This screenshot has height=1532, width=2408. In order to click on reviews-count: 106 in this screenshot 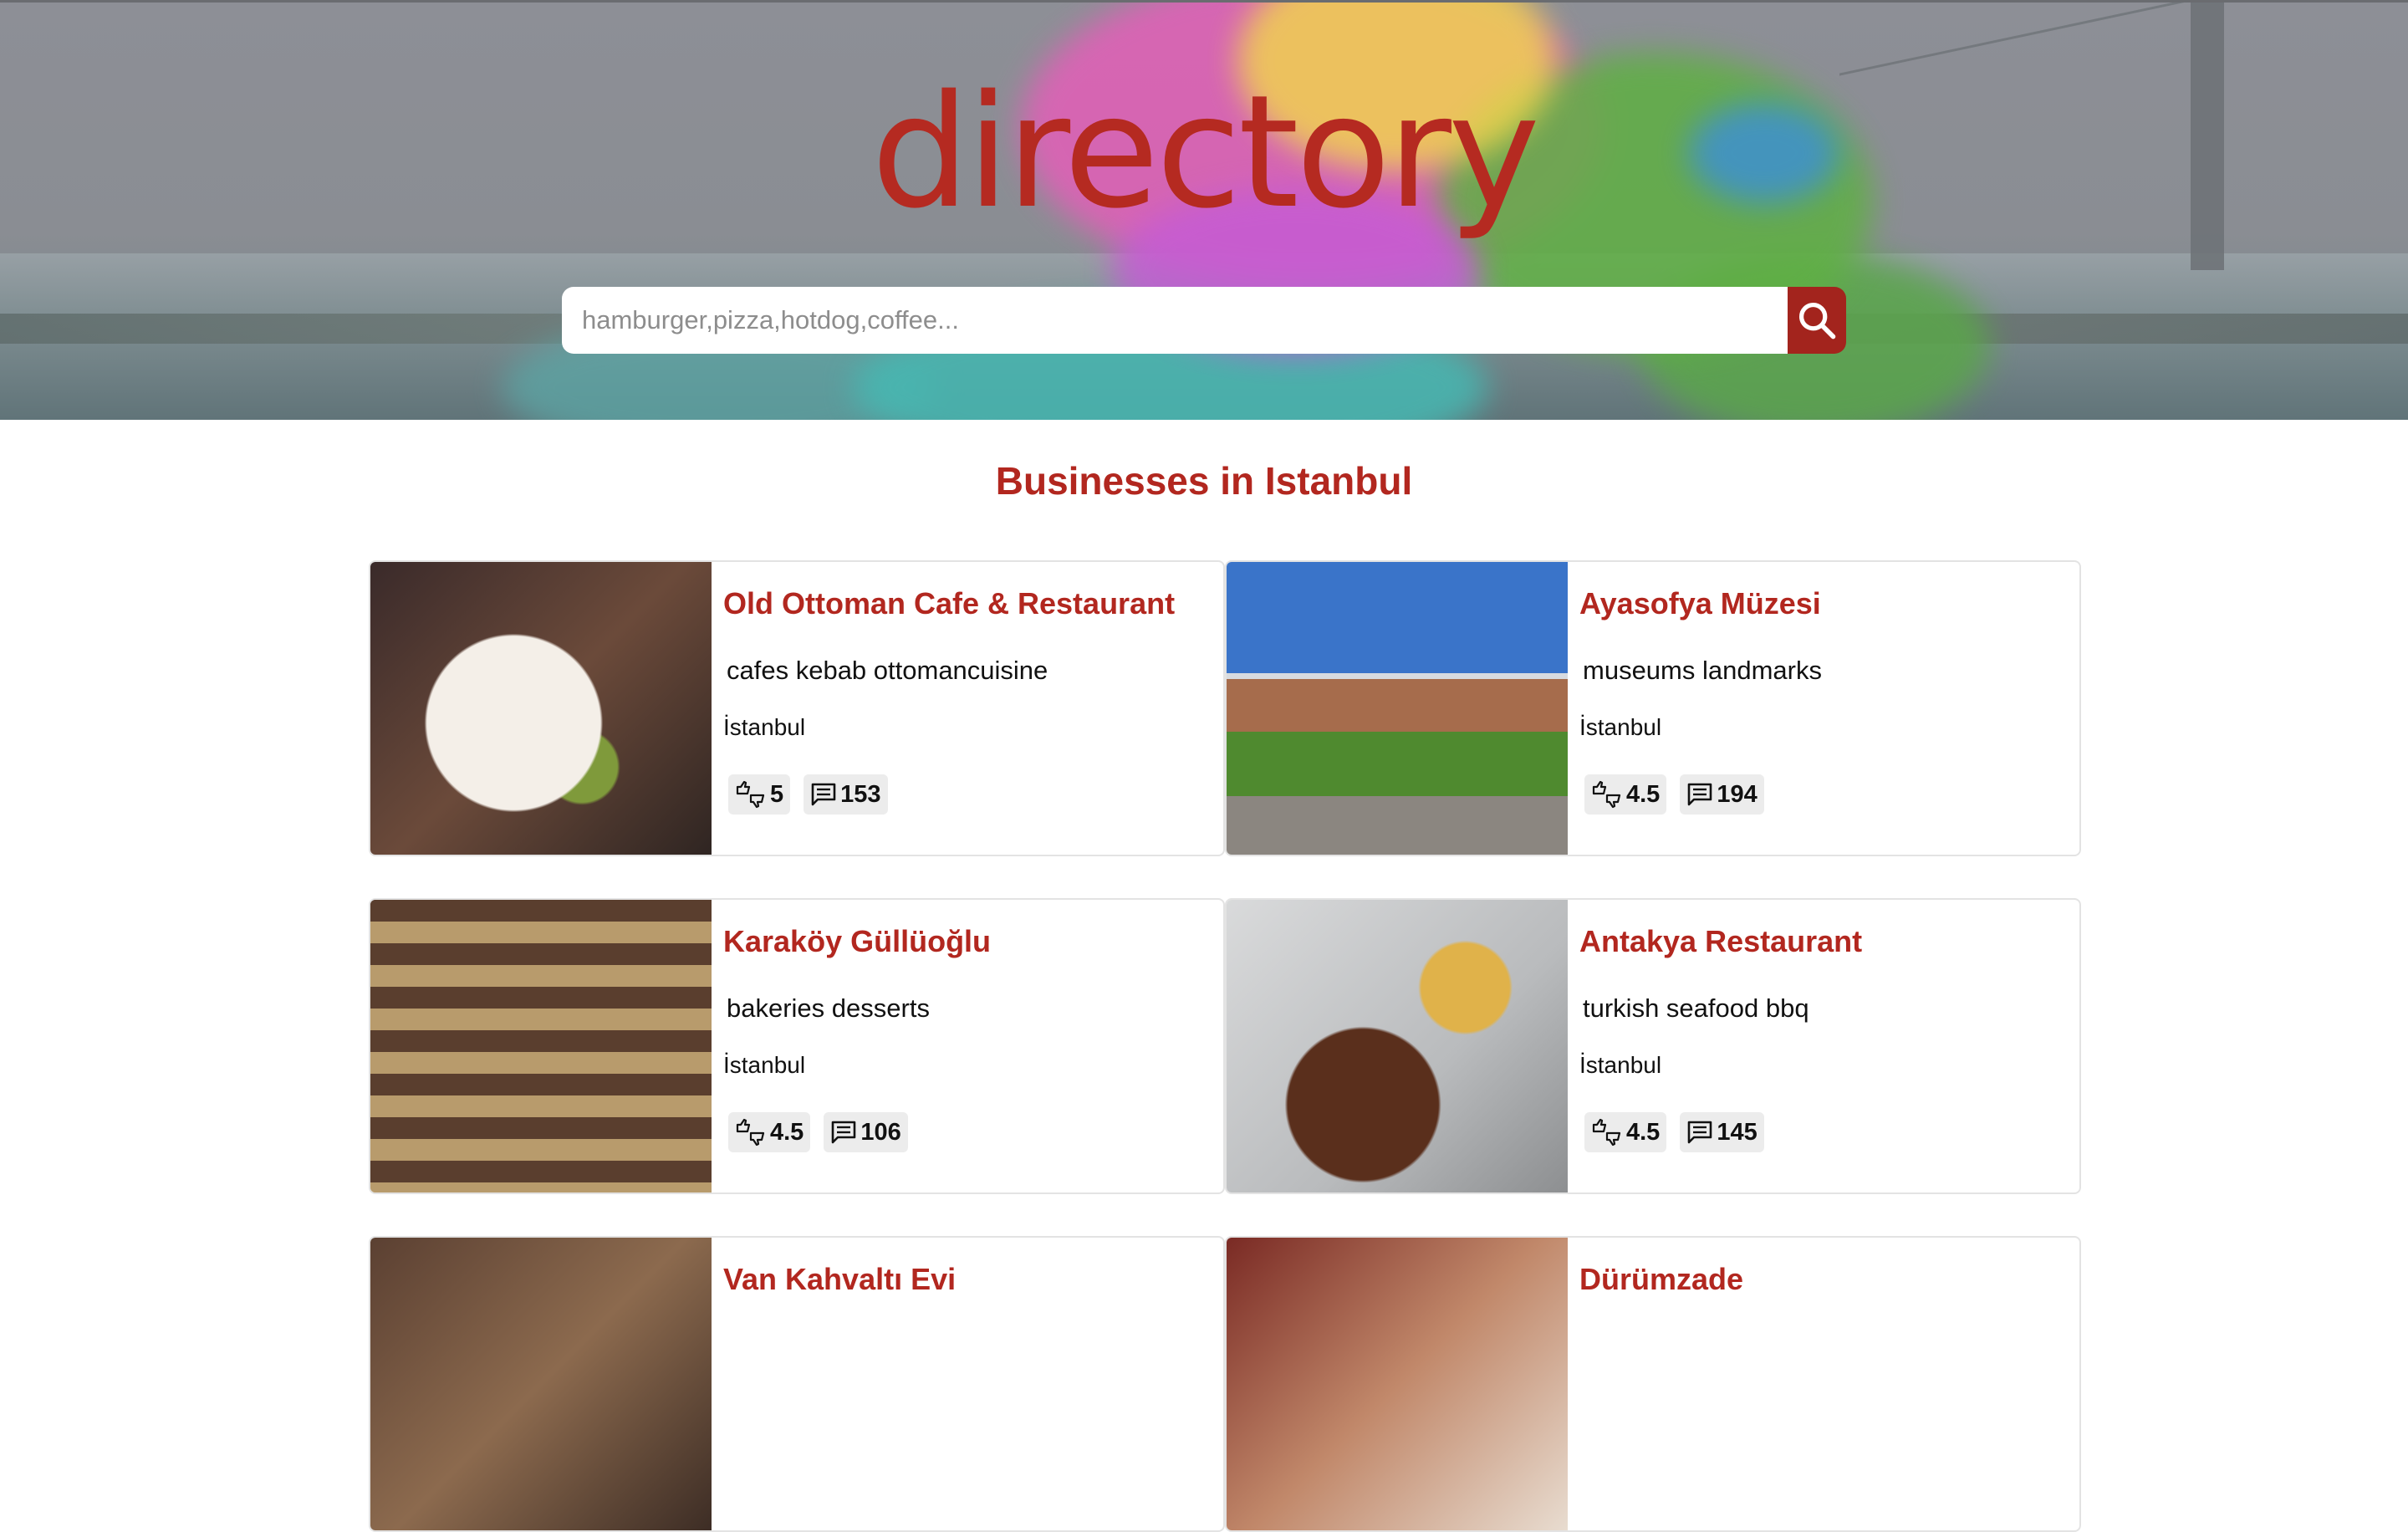, I will do `click(880, 1132)`.